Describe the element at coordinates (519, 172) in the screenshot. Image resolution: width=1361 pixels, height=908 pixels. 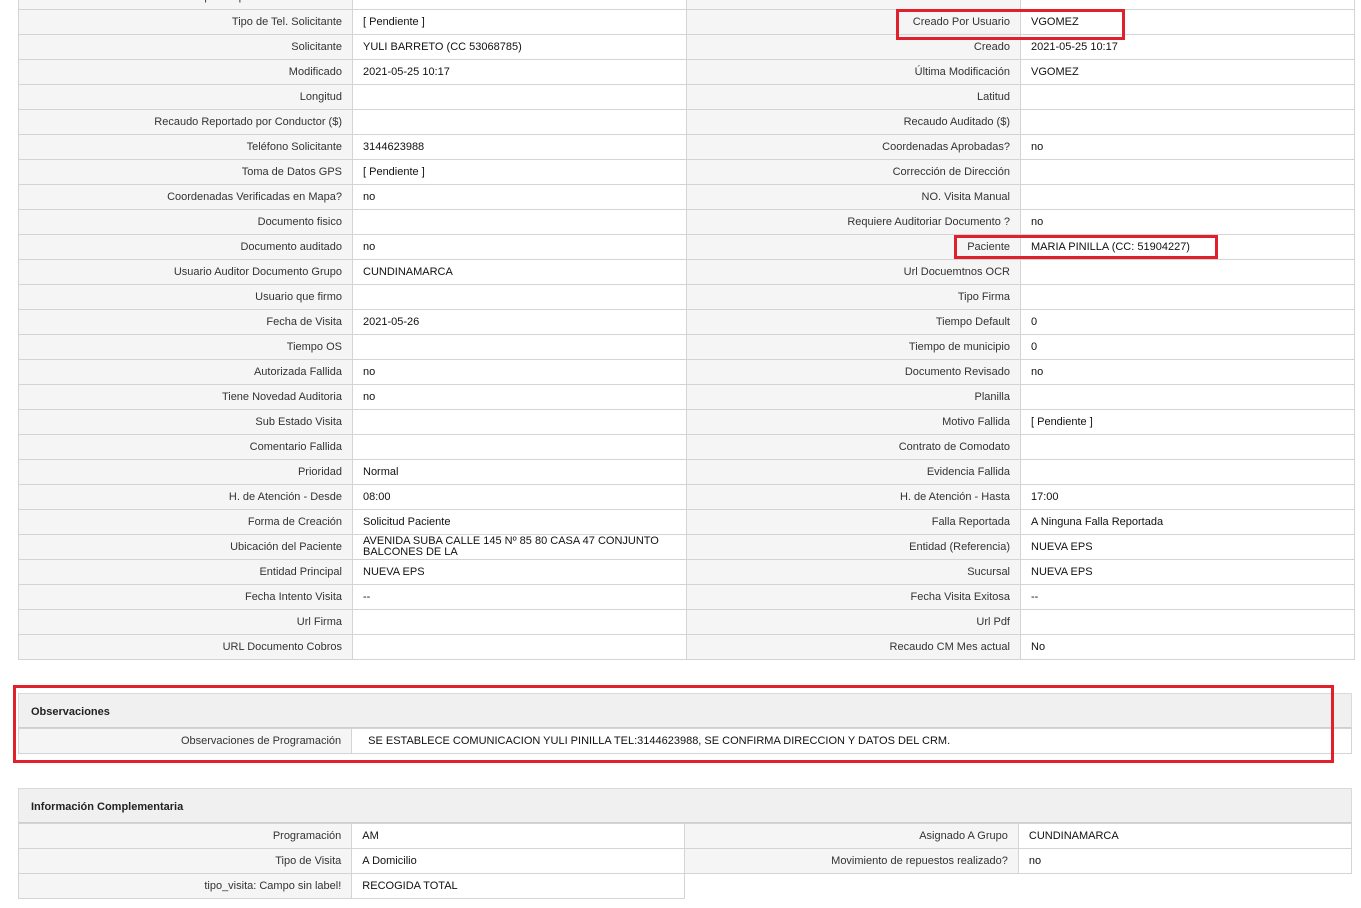
I see `toma-de-datos-gps-value: [ Pendiente ]` at that location.